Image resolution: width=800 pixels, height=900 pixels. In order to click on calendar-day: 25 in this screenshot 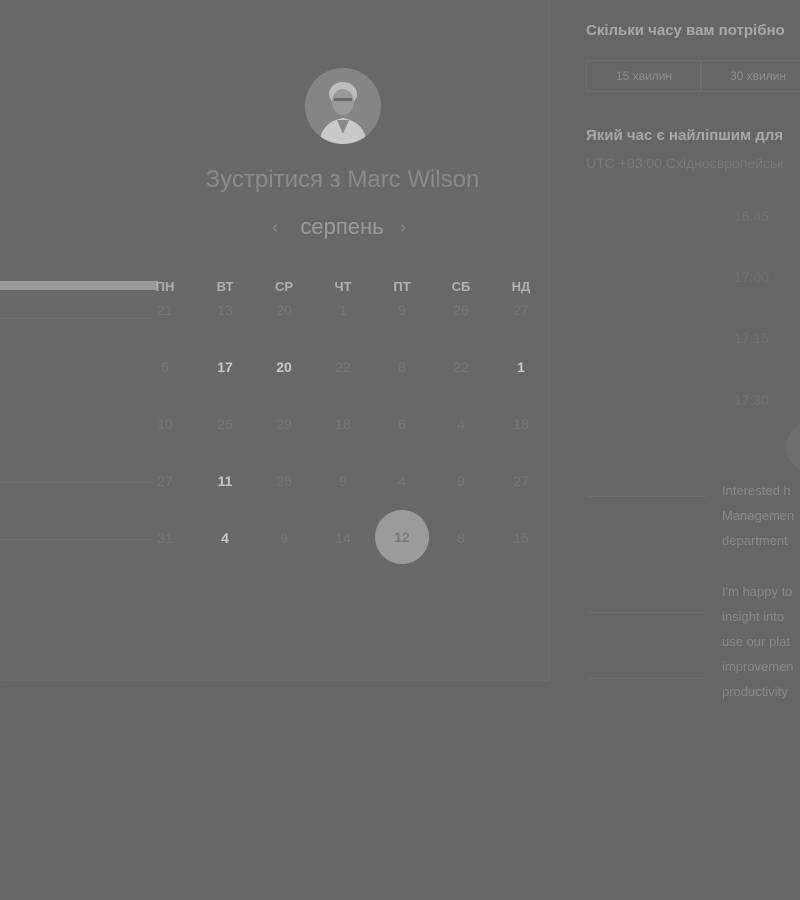, I will do `click(284, 481)`.